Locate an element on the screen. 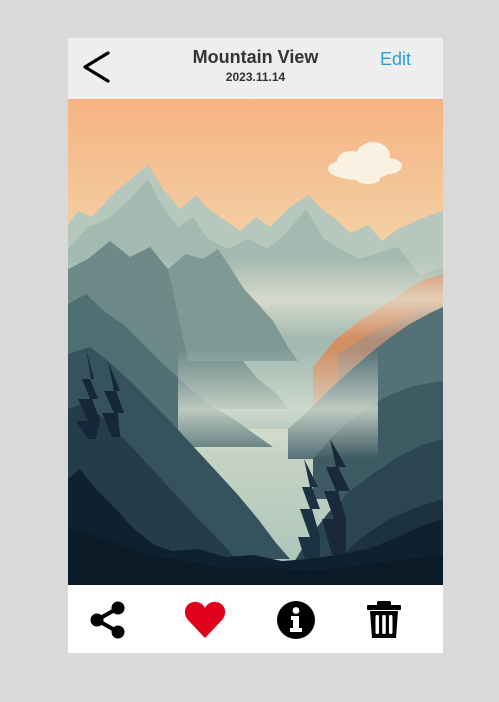 This screenshot has width=499, height=702. top-bar: Mountain View 2023.11.14 Edit is located at coordinates (255, 68).